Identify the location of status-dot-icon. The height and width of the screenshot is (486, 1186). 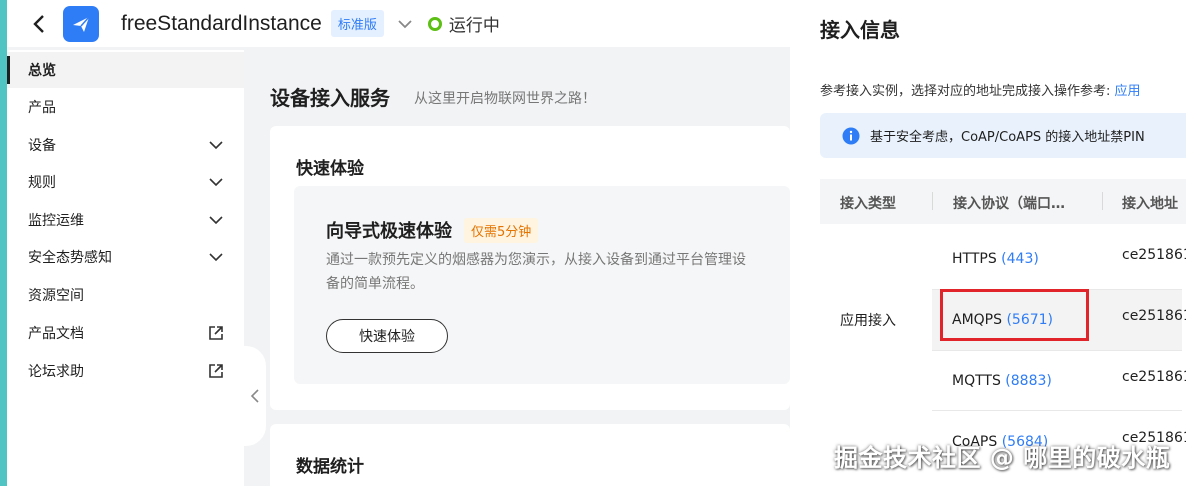
(434, 23).